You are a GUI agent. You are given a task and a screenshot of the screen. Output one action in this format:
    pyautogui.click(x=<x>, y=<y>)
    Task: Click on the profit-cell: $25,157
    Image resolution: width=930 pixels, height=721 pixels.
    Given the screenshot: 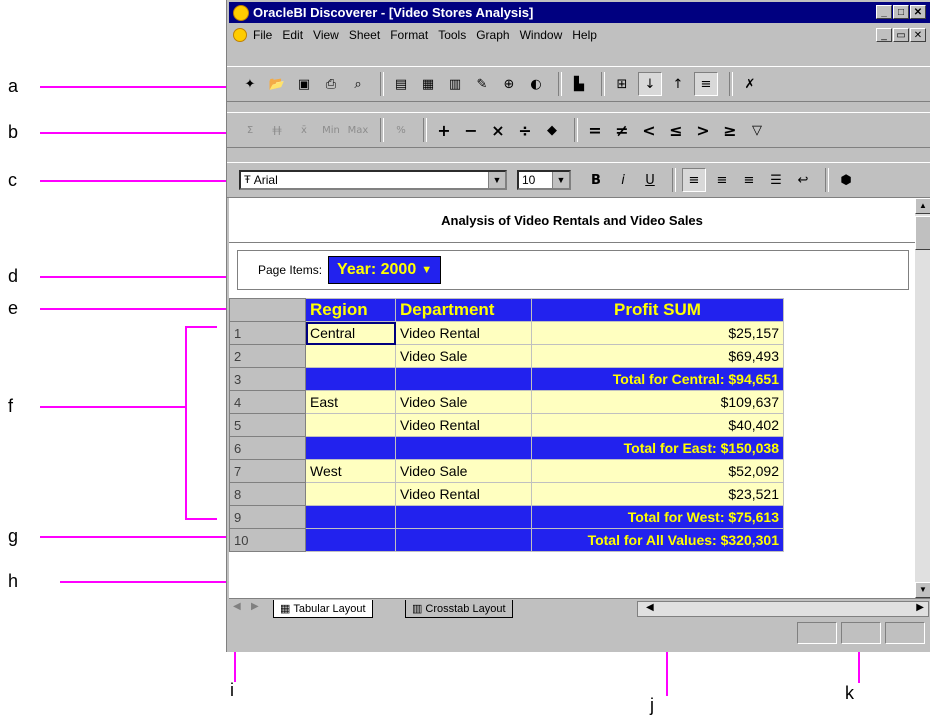 What is the action you would take?
    pyautogui.click(x=657, y=333)
    